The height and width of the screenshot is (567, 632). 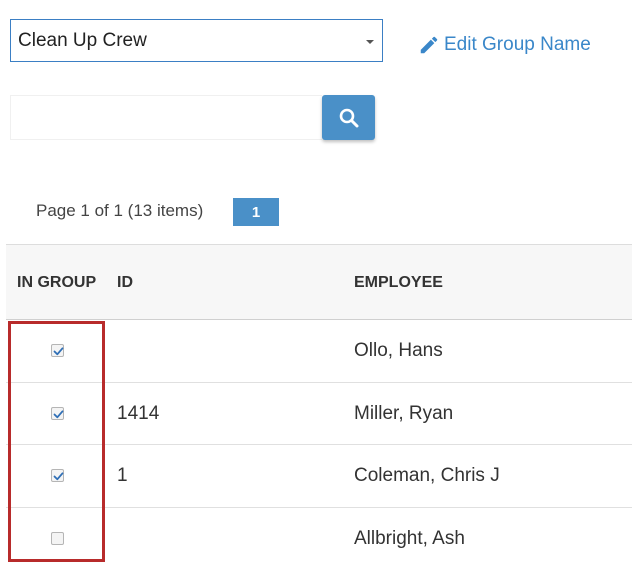 I want to click on edit-group-name-label: Edit Group Name, so click(x=517, y=44).